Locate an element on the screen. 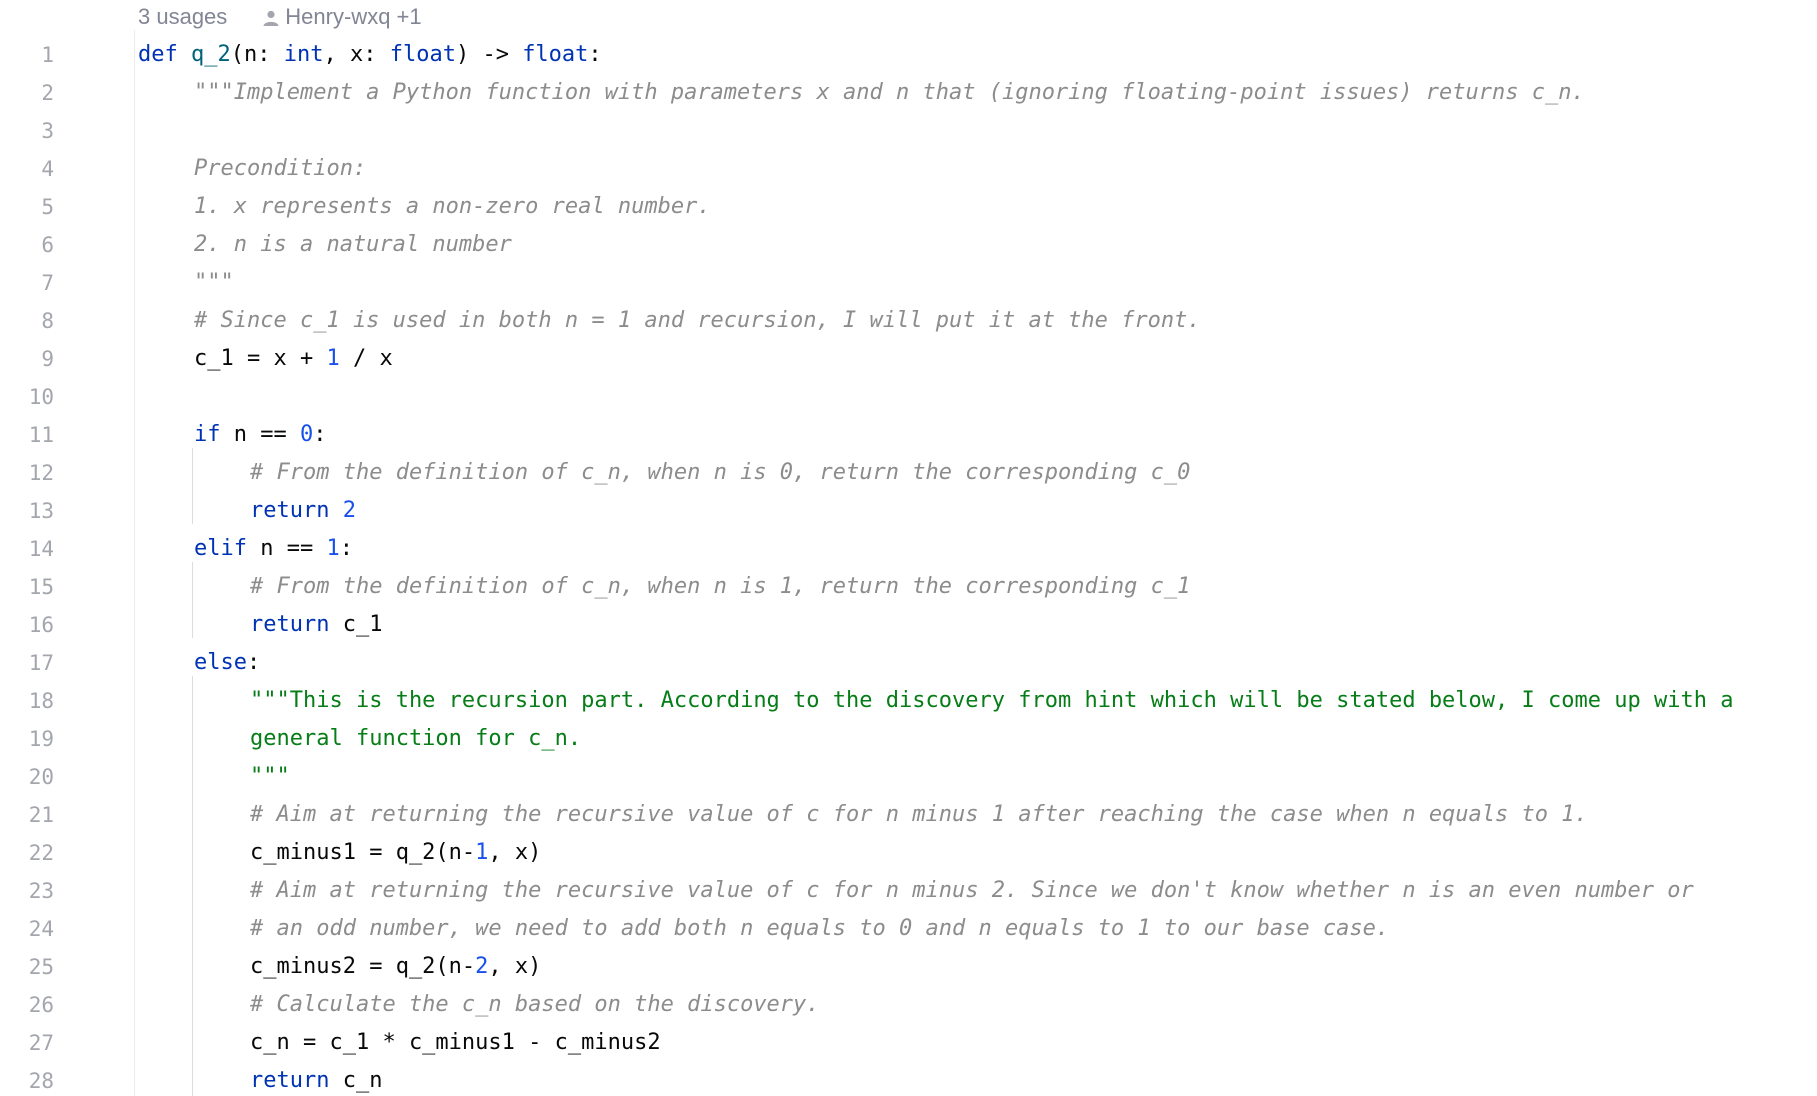 The width and height of the screenshot is (1817, 1096). code-line: 7 """ is located at coordinates (908, 283).